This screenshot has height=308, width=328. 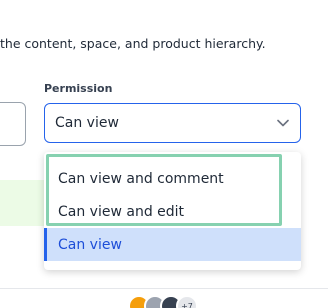 I want to click on divider, so click(x=164, y=288).